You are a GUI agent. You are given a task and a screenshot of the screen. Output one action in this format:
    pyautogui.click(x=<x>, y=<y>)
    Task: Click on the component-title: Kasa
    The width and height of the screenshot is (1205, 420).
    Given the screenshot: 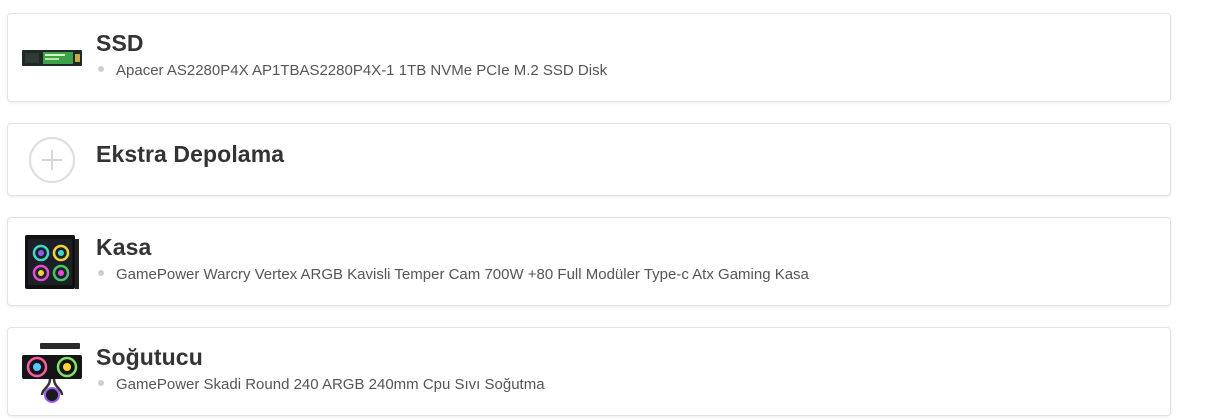 What is the action you would take?
    pyautogui.click(x=124, y=247)
    